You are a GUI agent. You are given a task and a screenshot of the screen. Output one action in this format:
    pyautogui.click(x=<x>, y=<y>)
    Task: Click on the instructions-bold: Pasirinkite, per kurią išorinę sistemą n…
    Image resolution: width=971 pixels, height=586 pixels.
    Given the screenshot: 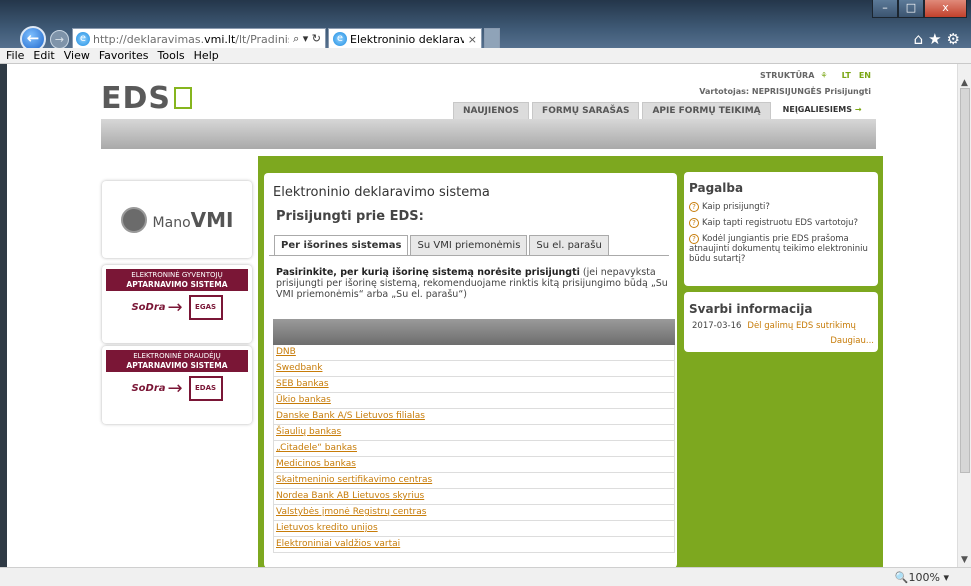 What is the action you would take?
    pyautogui.click(x=428, y=272)
    